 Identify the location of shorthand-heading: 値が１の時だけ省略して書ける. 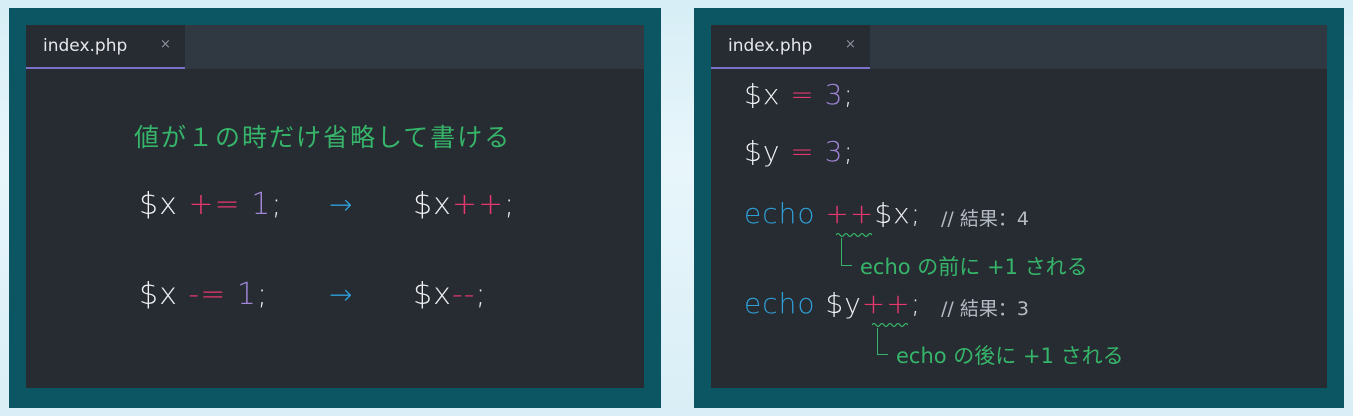
(323, 137).